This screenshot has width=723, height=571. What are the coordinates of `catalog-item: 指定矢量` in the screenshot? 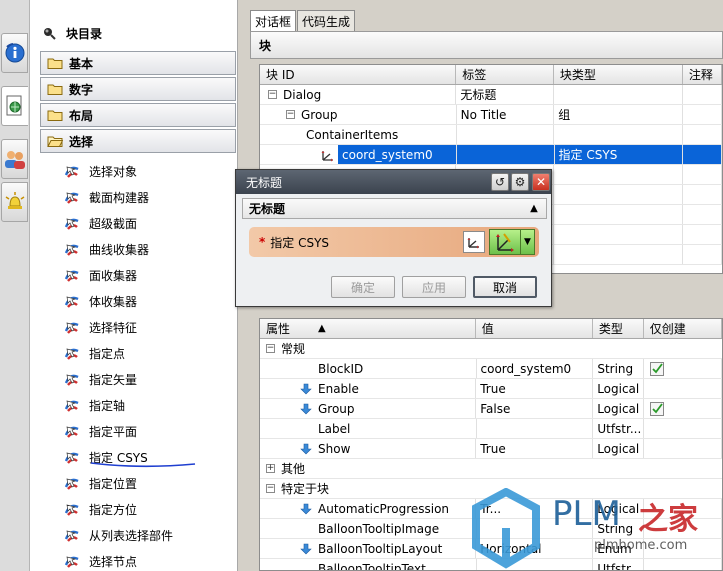 It's located at (100, 379).